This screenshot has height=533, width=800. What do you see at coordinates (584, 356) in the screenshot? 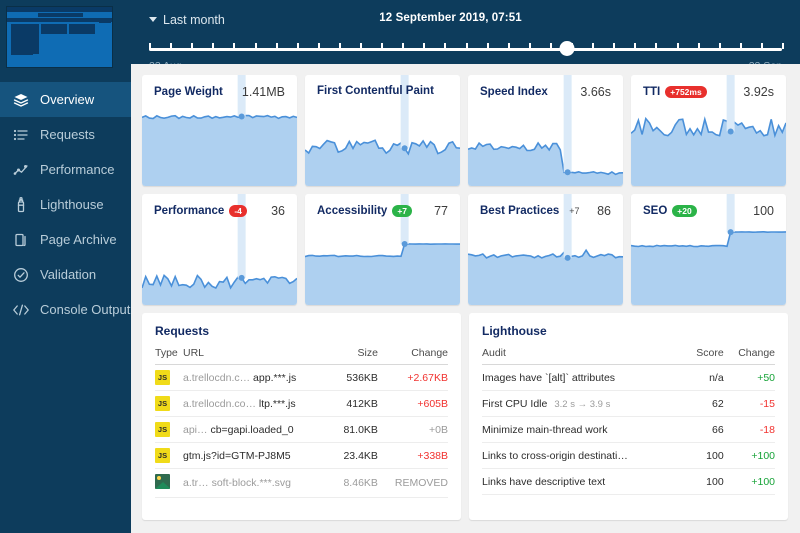
I see `column-header-audit: Audit` at bounding box center [584, 356].